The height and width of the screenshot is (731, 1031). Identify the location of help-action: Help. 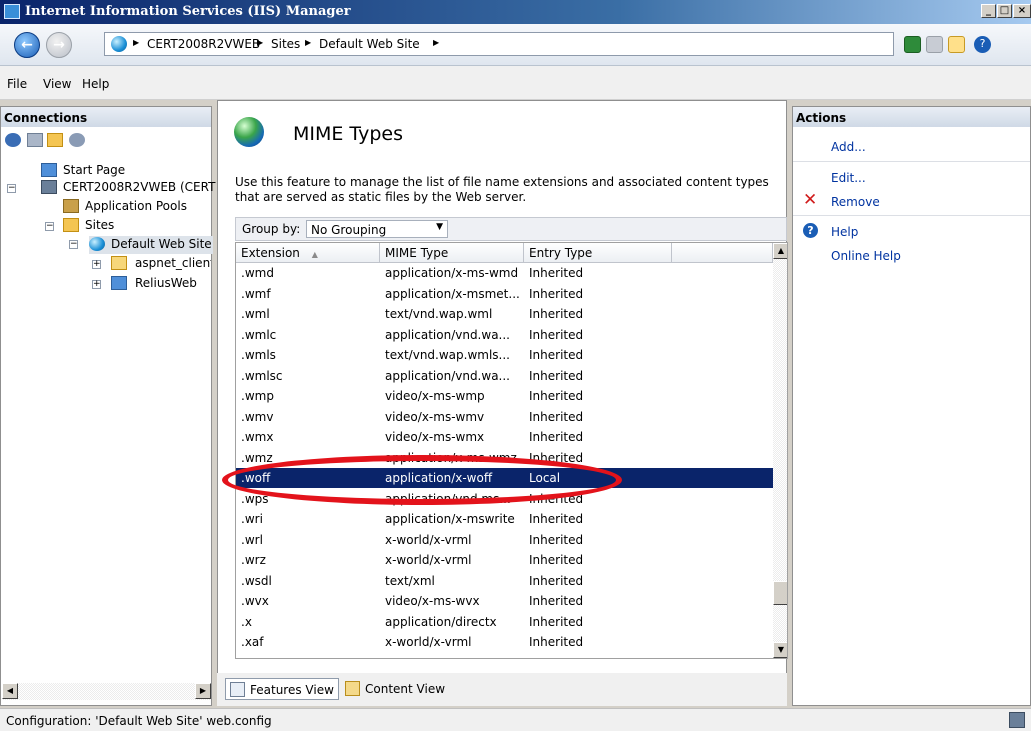
(844, 232).